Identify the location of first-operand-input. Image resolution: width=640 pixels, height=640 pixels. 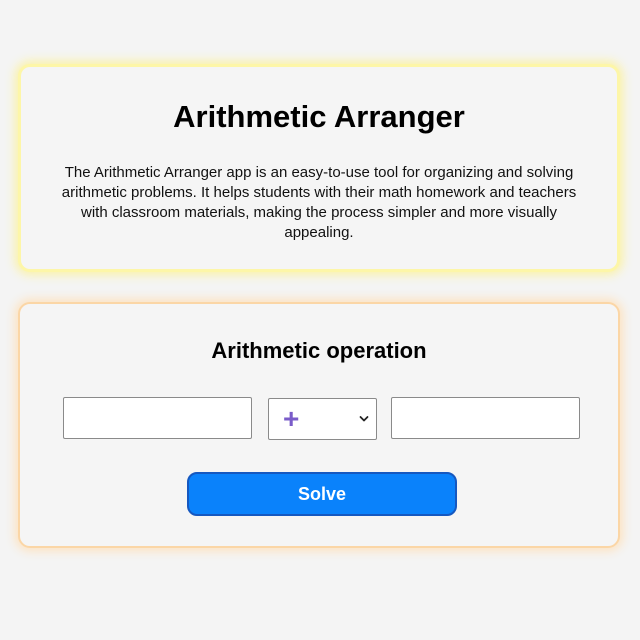
(157, 418).